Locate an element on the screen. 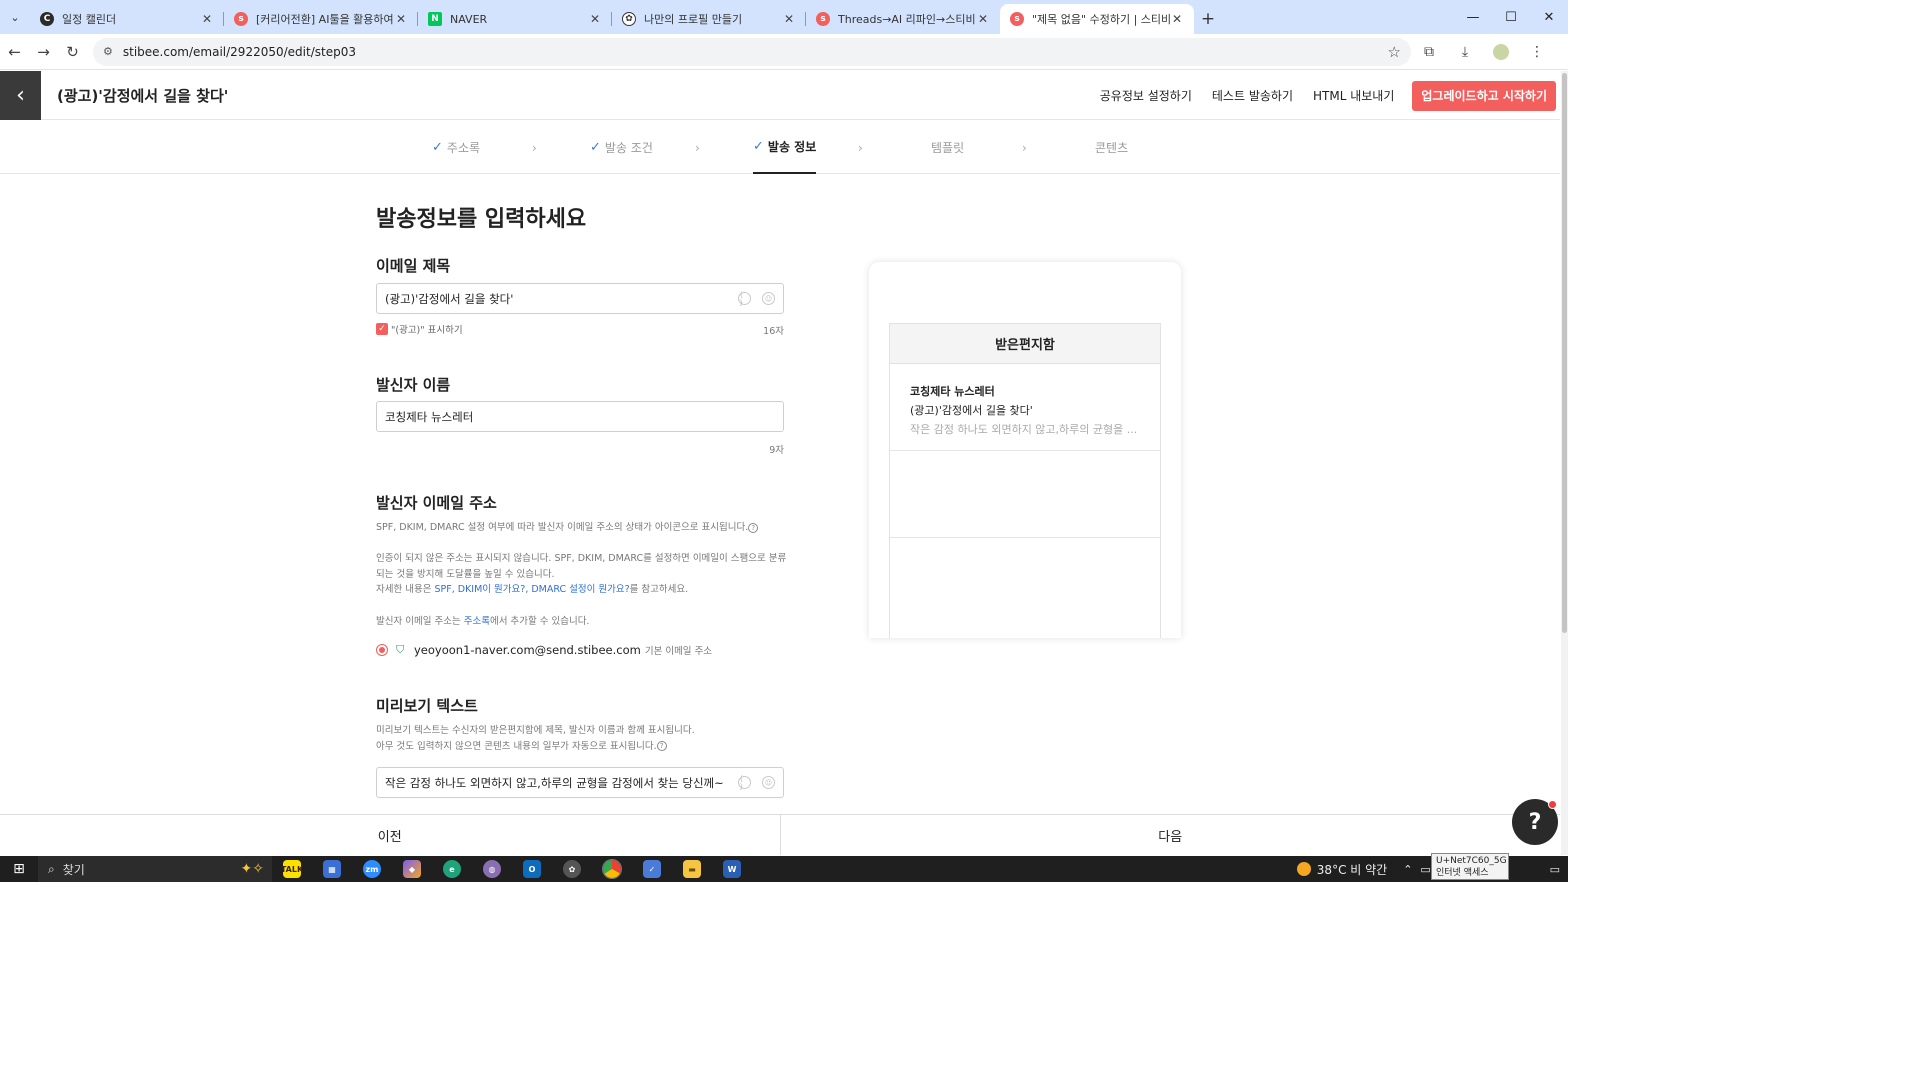  back-chevron-icon: ‹ is located at coordinates (20, 95).